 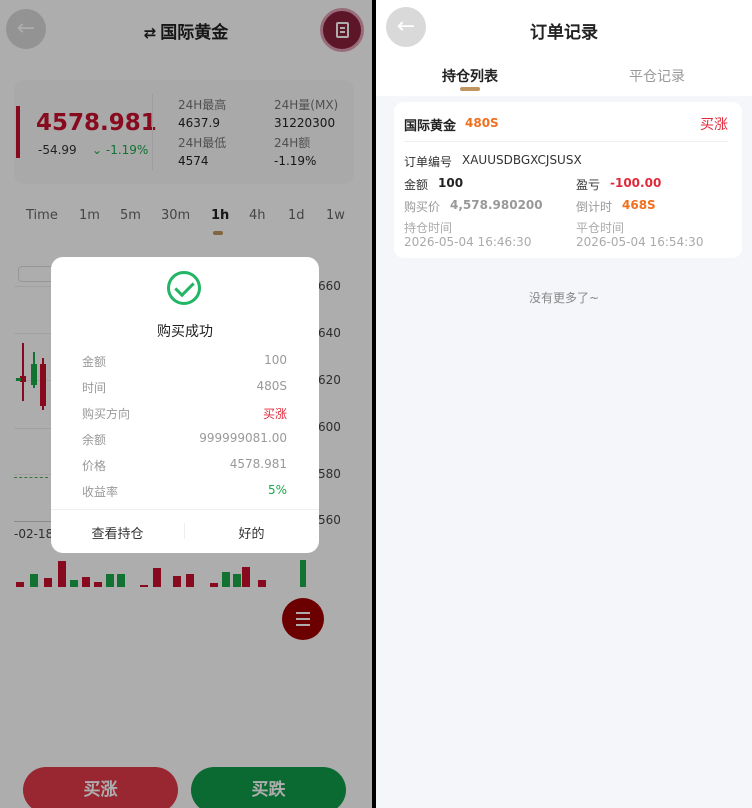 I want to click on pnl-value: -100.00, so click(x=636, y=183).